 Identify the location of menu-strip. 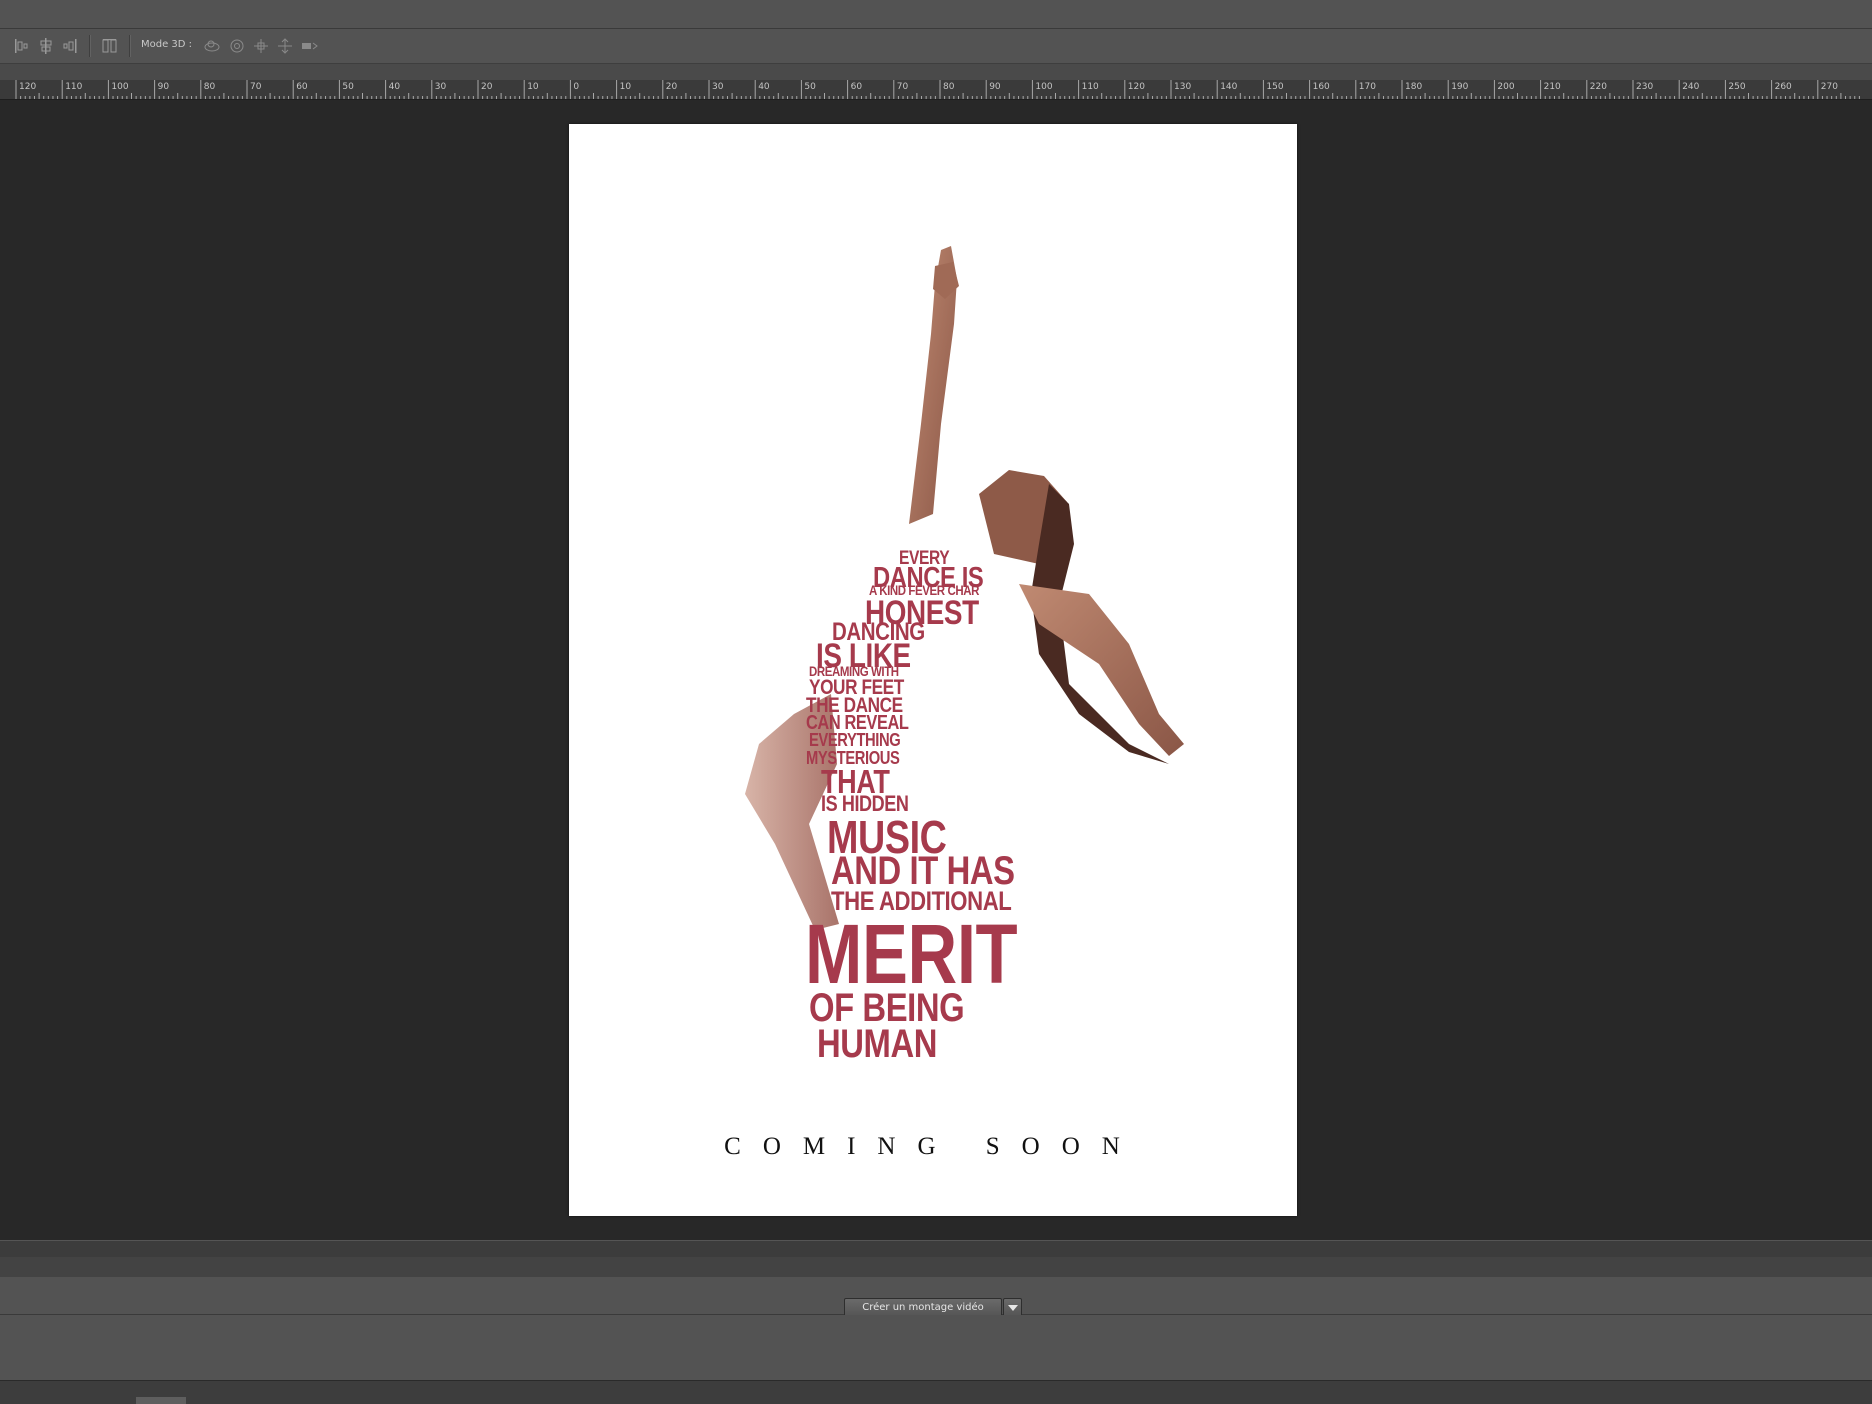
(936, 14).